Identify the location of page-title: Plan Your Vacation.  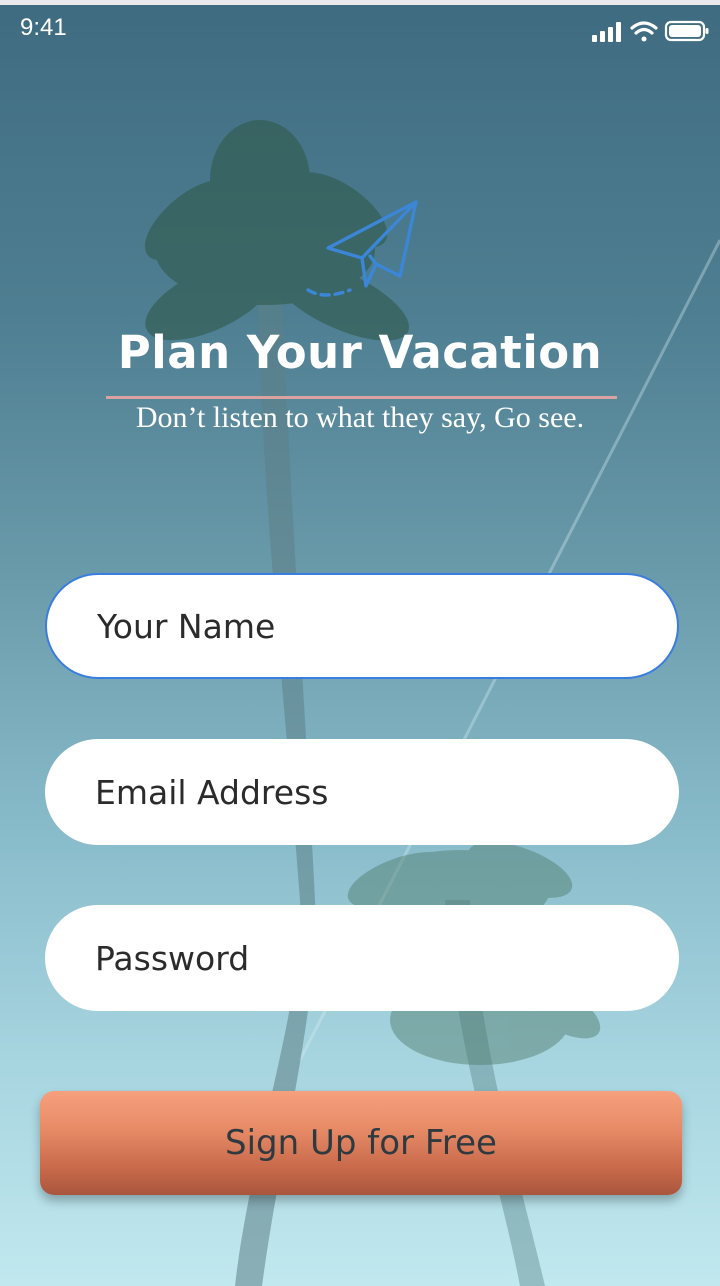
(360, 352).